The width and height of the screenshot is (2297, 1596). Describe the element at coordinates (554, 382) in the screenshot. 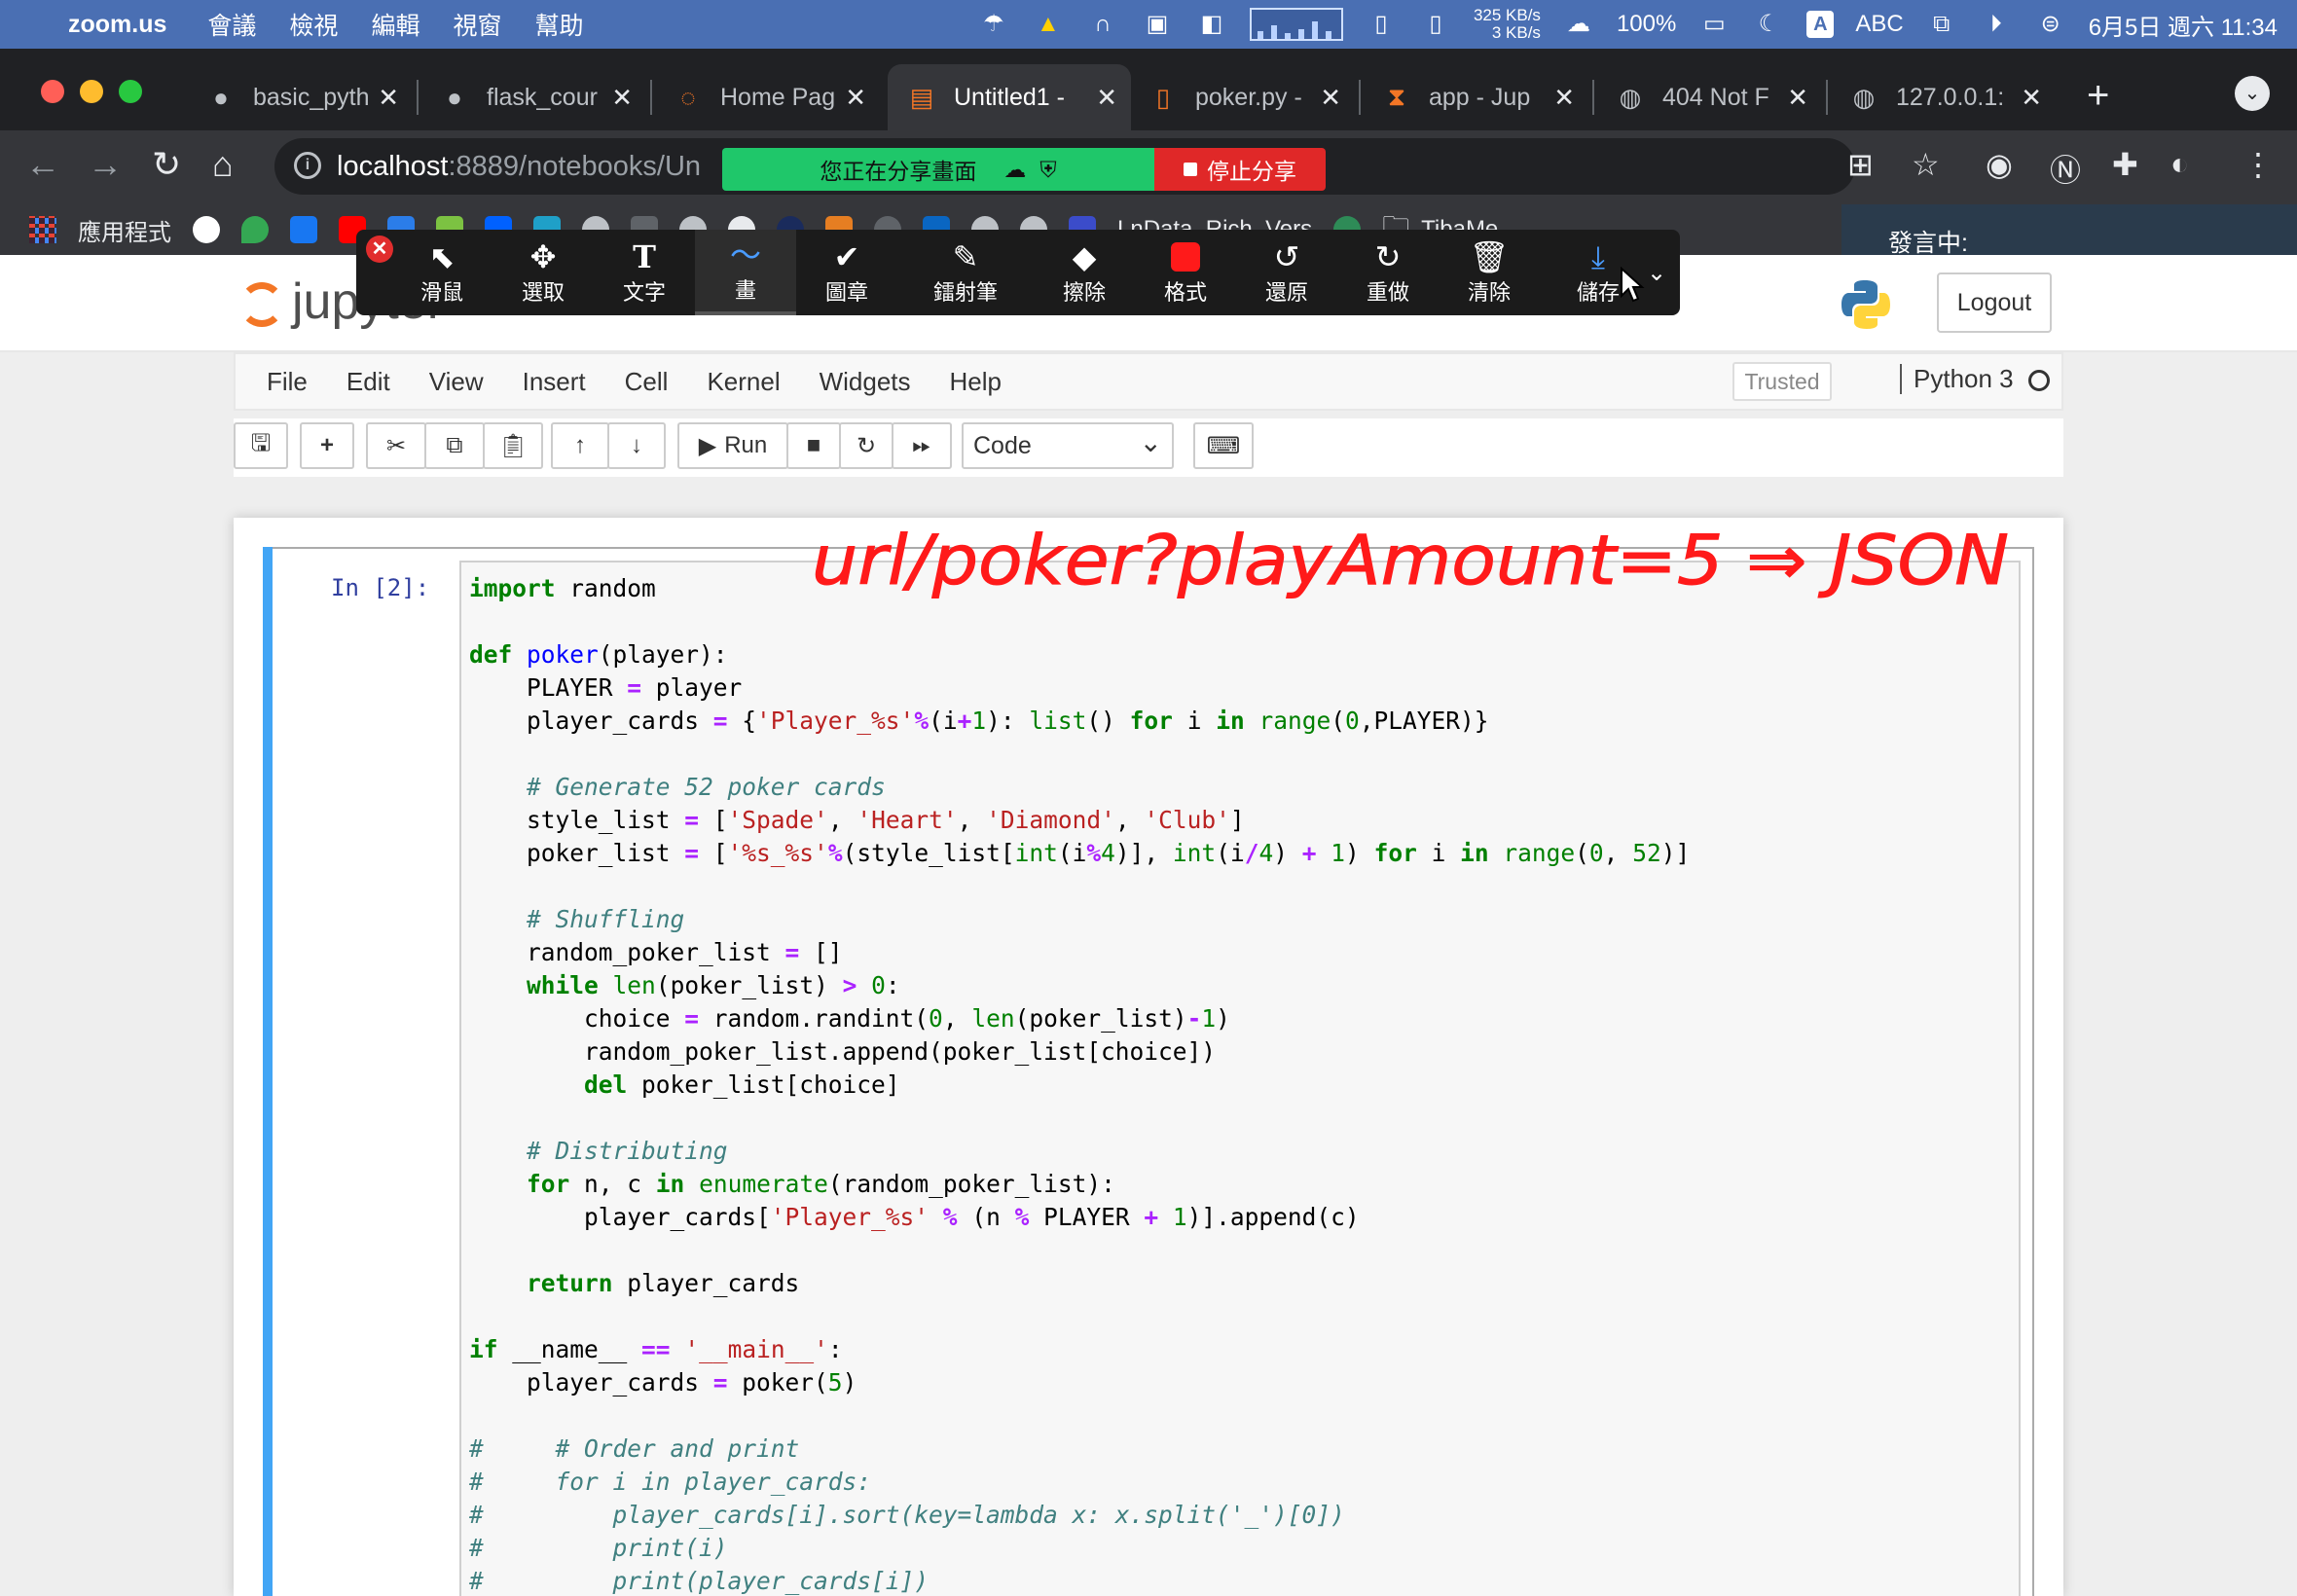

I see `menu-insert: Insert` at that location.